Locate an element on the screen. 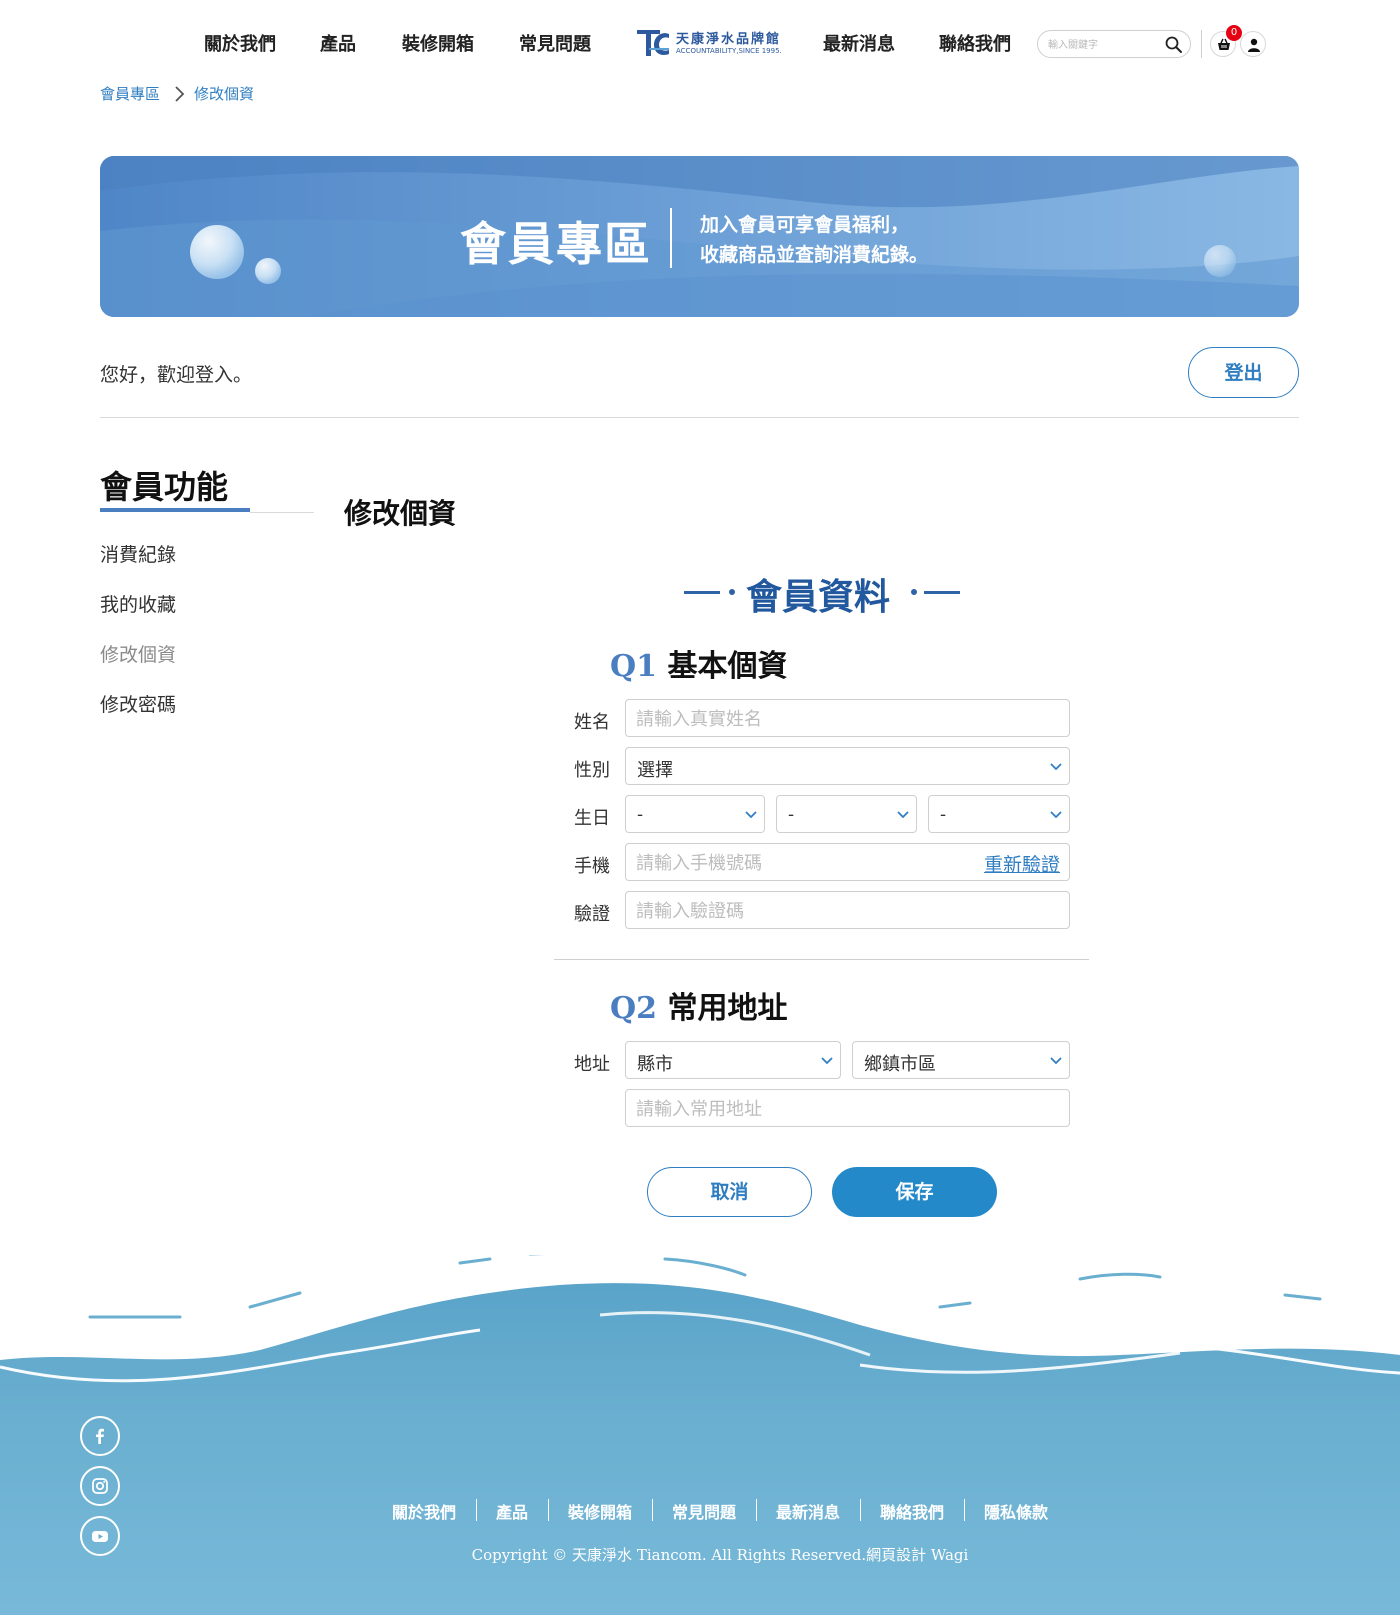 The width and height of the screenshot is (1400, 1615). search-input is located at coordinates (1104, 45).